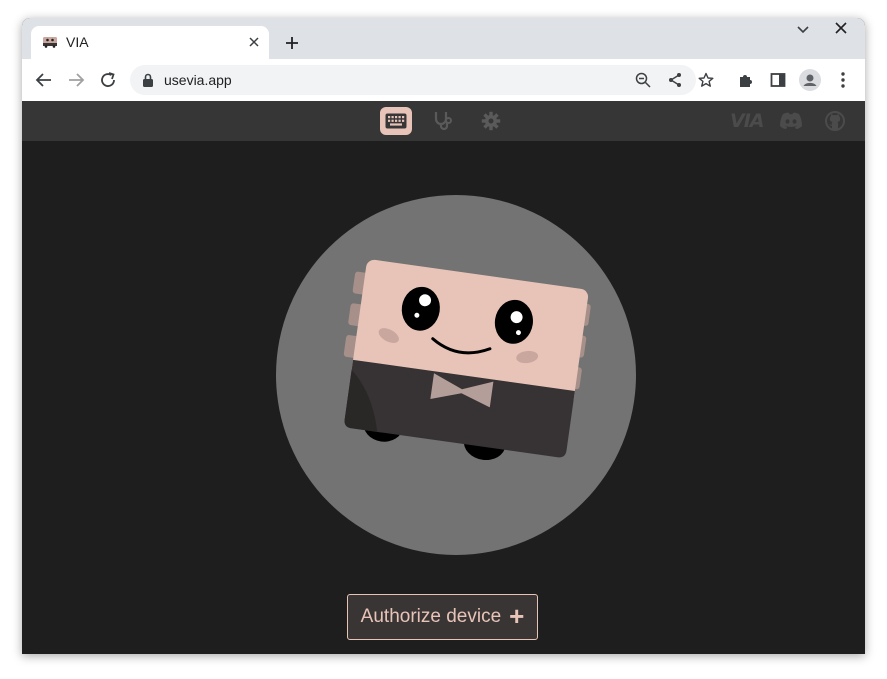 The width and height of the screenshot is (887, 679). I want to click on profile-button, so click(810, 80).